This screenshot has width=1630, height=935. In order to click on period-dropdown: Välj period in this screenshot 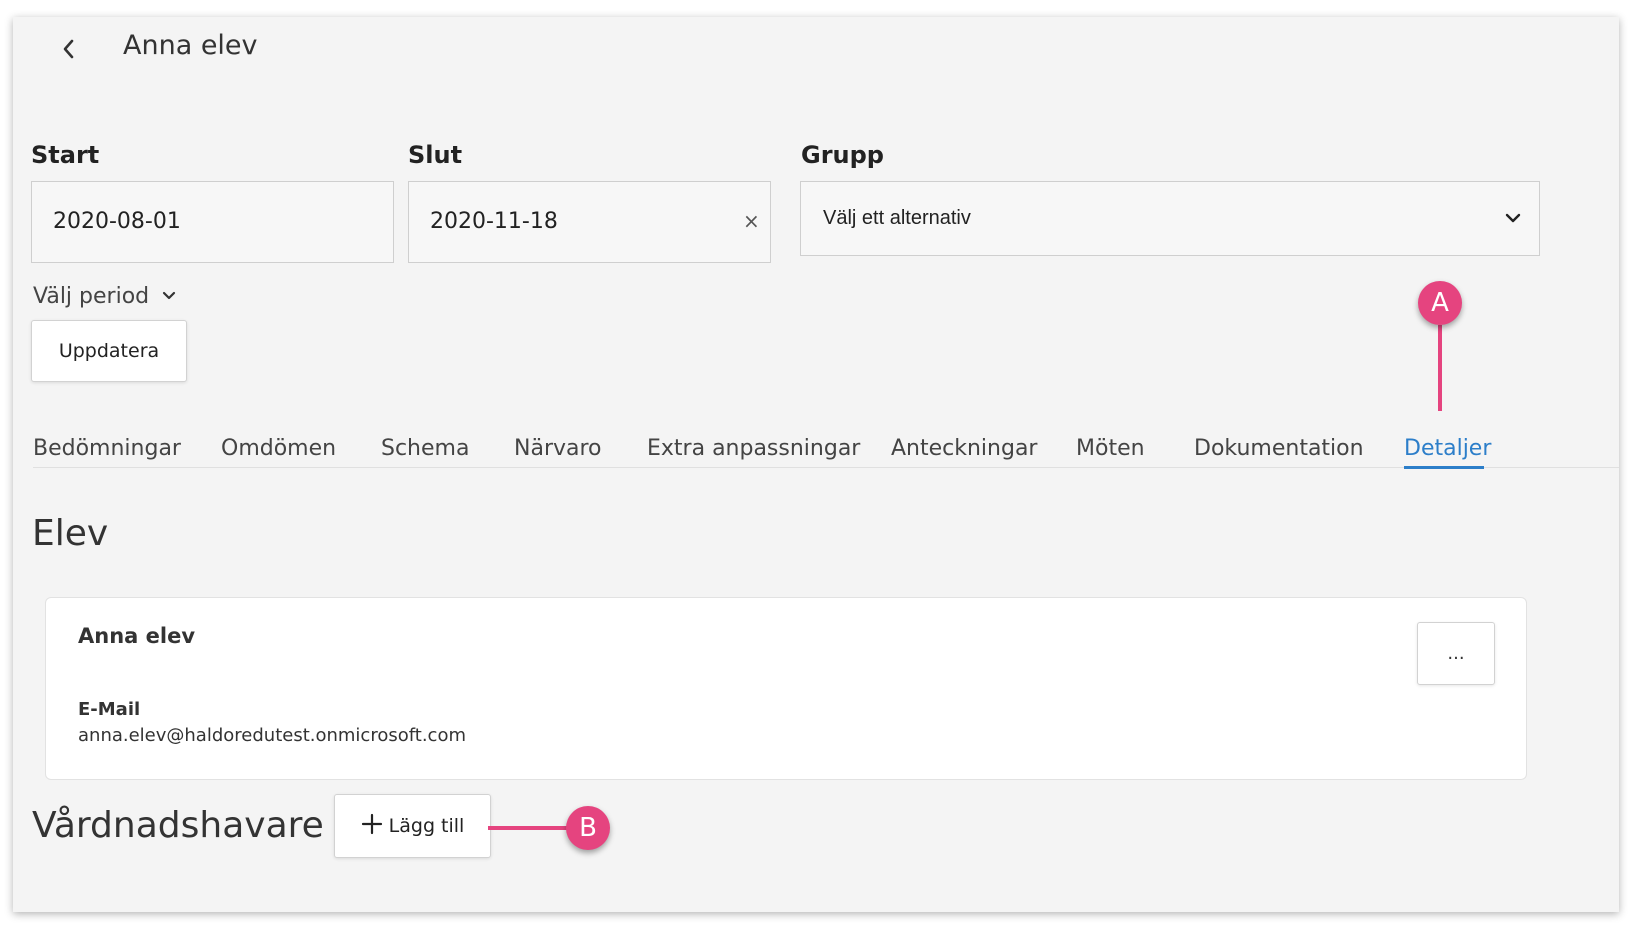, I will do `click(105, 296)`.